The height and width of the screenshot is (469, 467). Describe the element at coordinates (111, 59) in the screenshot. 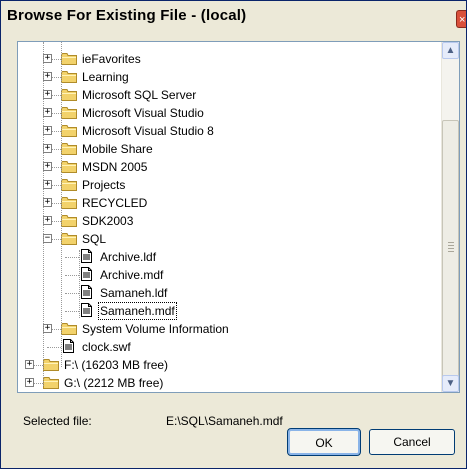

I see `tree-item-label: ieFavorites` at that location.